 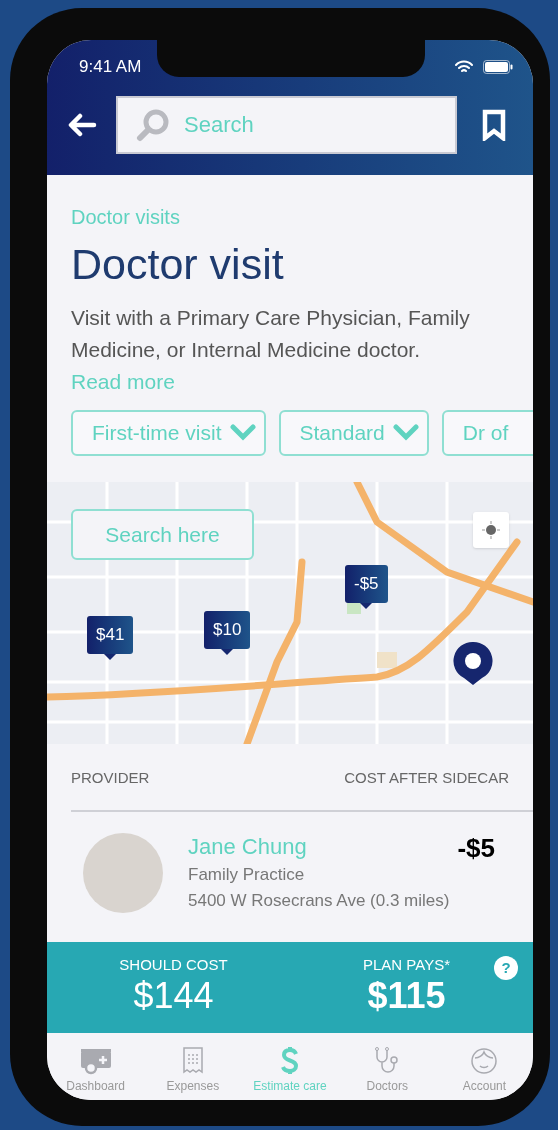 I want to click on crosshair-icon, so click(x=491, y=530).